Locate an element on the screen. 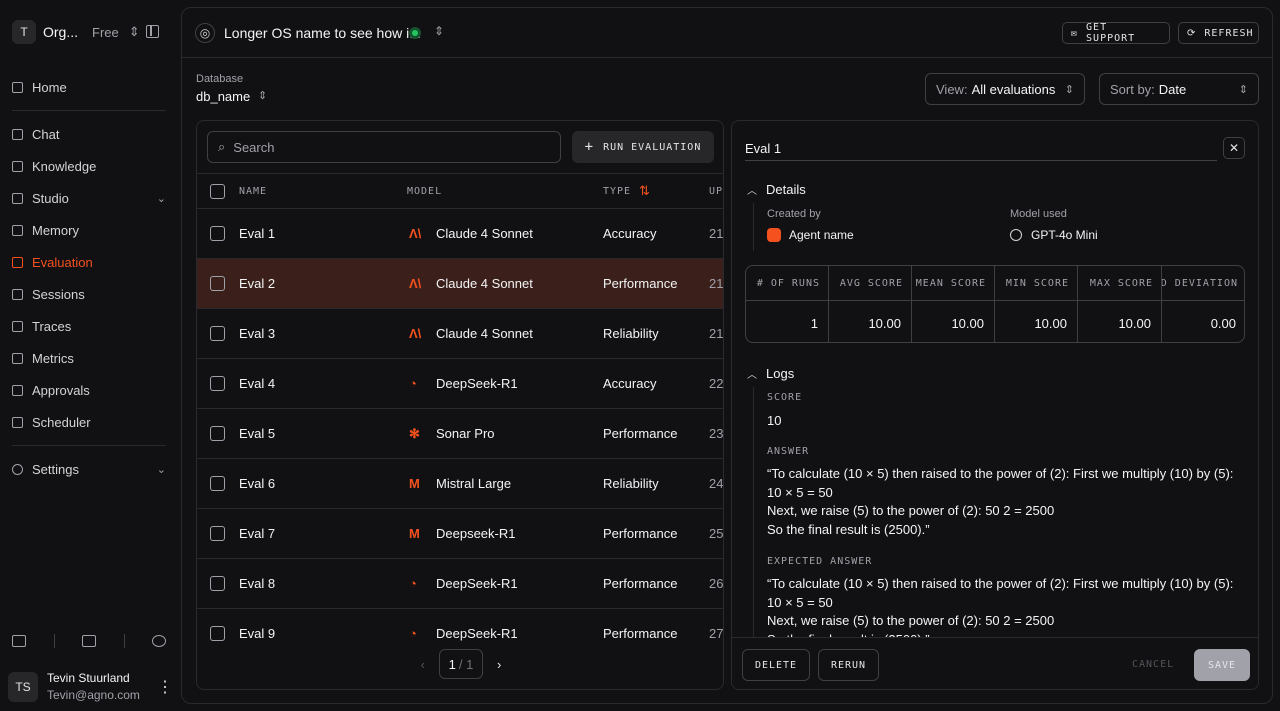 This screenshot has height=711, width=1280. sidebar-item-scheduler: Scheduler is located at coordinates (89, 422).